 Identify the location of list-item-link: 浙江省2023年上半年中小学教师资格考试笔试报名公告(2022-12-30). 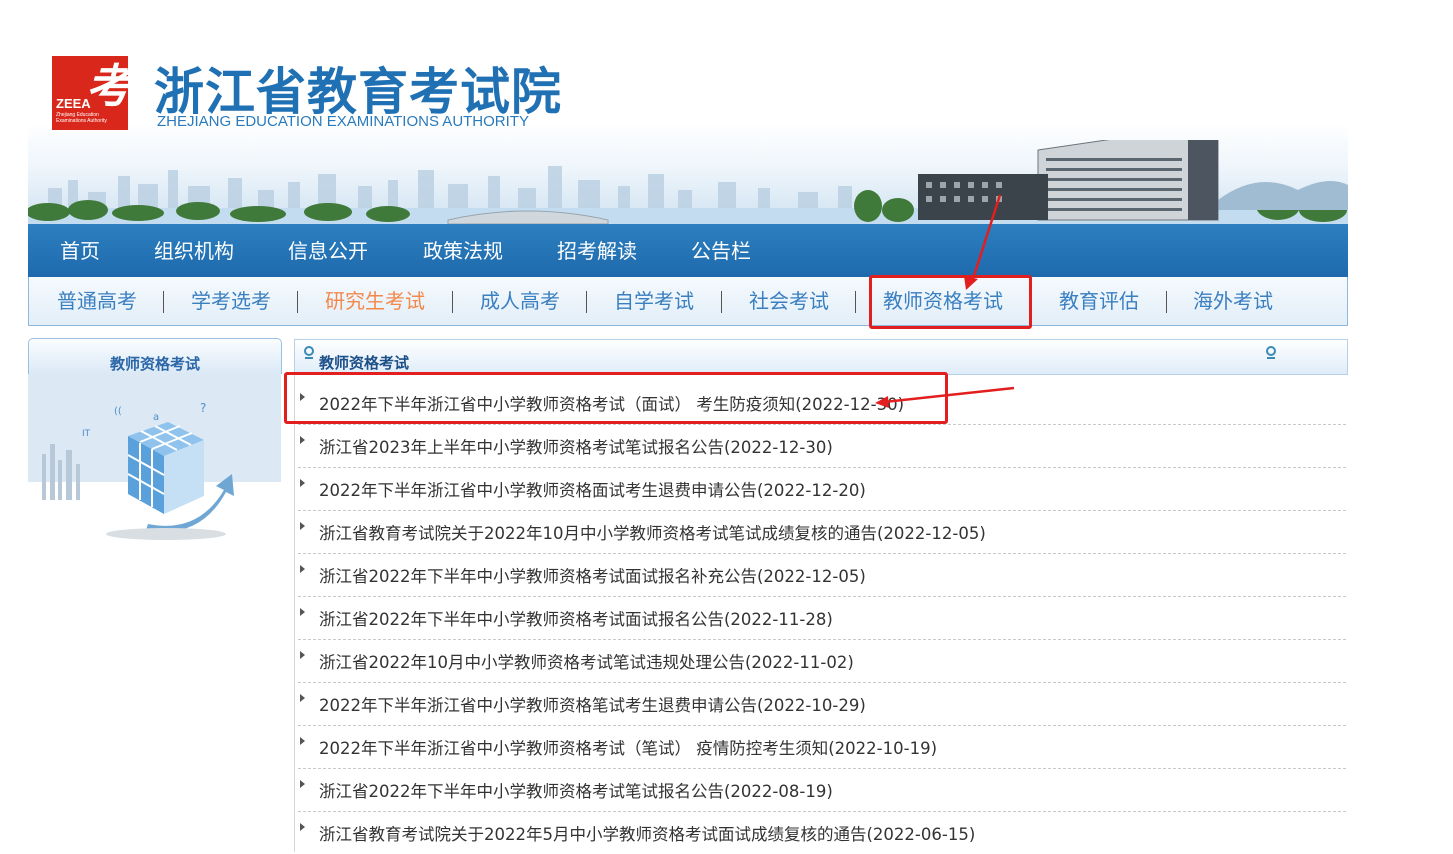
(576, 446).